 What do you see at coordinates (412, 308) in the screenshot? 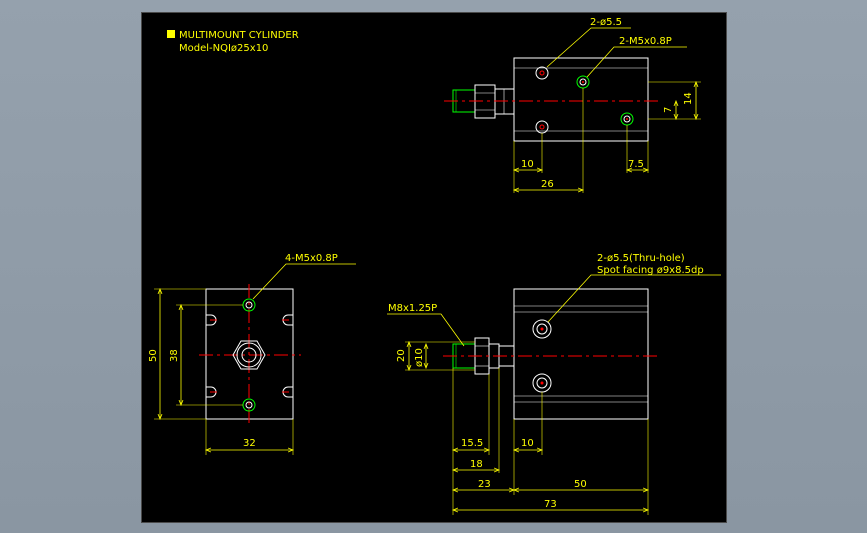
I see `side-callout-thread: M8x1.25P` at bounding box center [412, 308].